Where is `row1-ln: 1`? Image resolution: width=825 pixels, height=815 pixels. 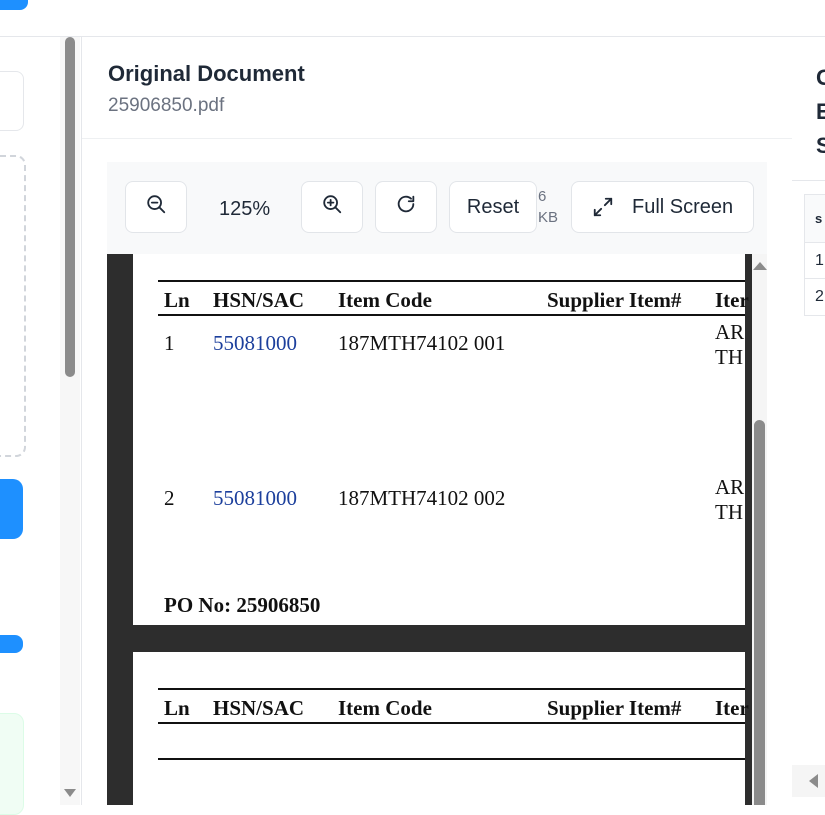
row1-ln: 1 is located at coordinates (169, 343).